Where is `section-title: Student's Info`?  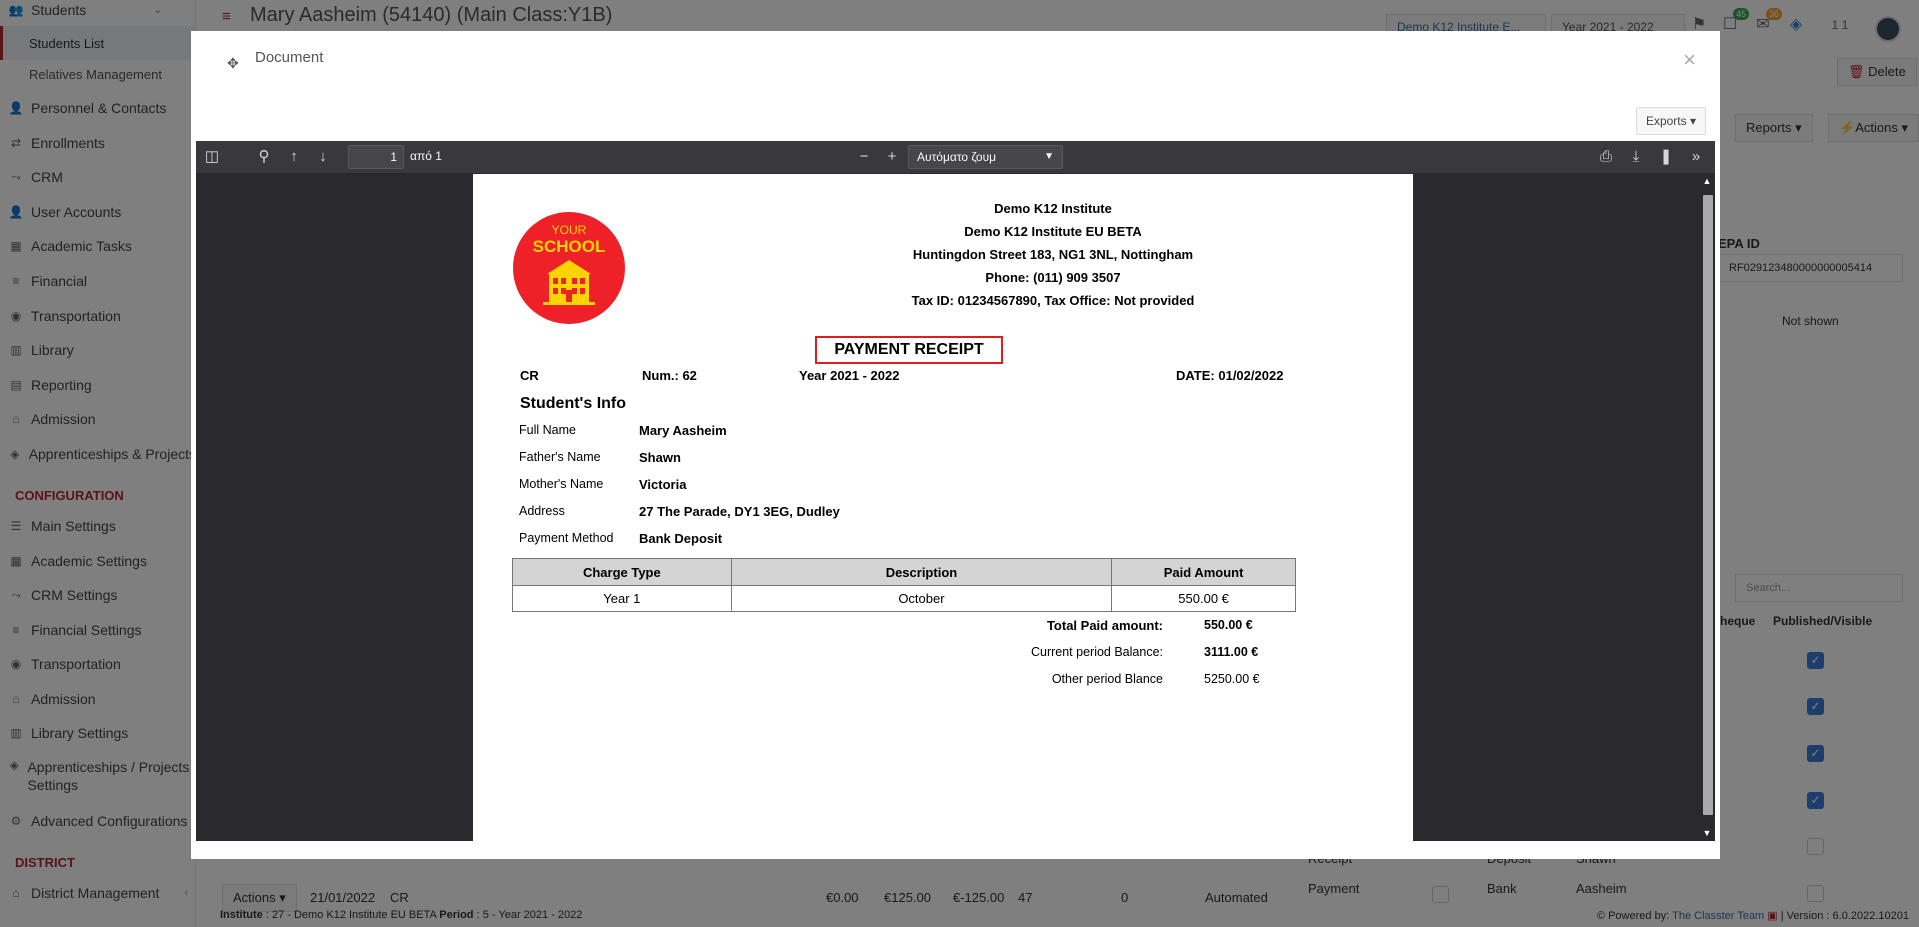 section-title: Student's Info is located at coordinates (573, 403).